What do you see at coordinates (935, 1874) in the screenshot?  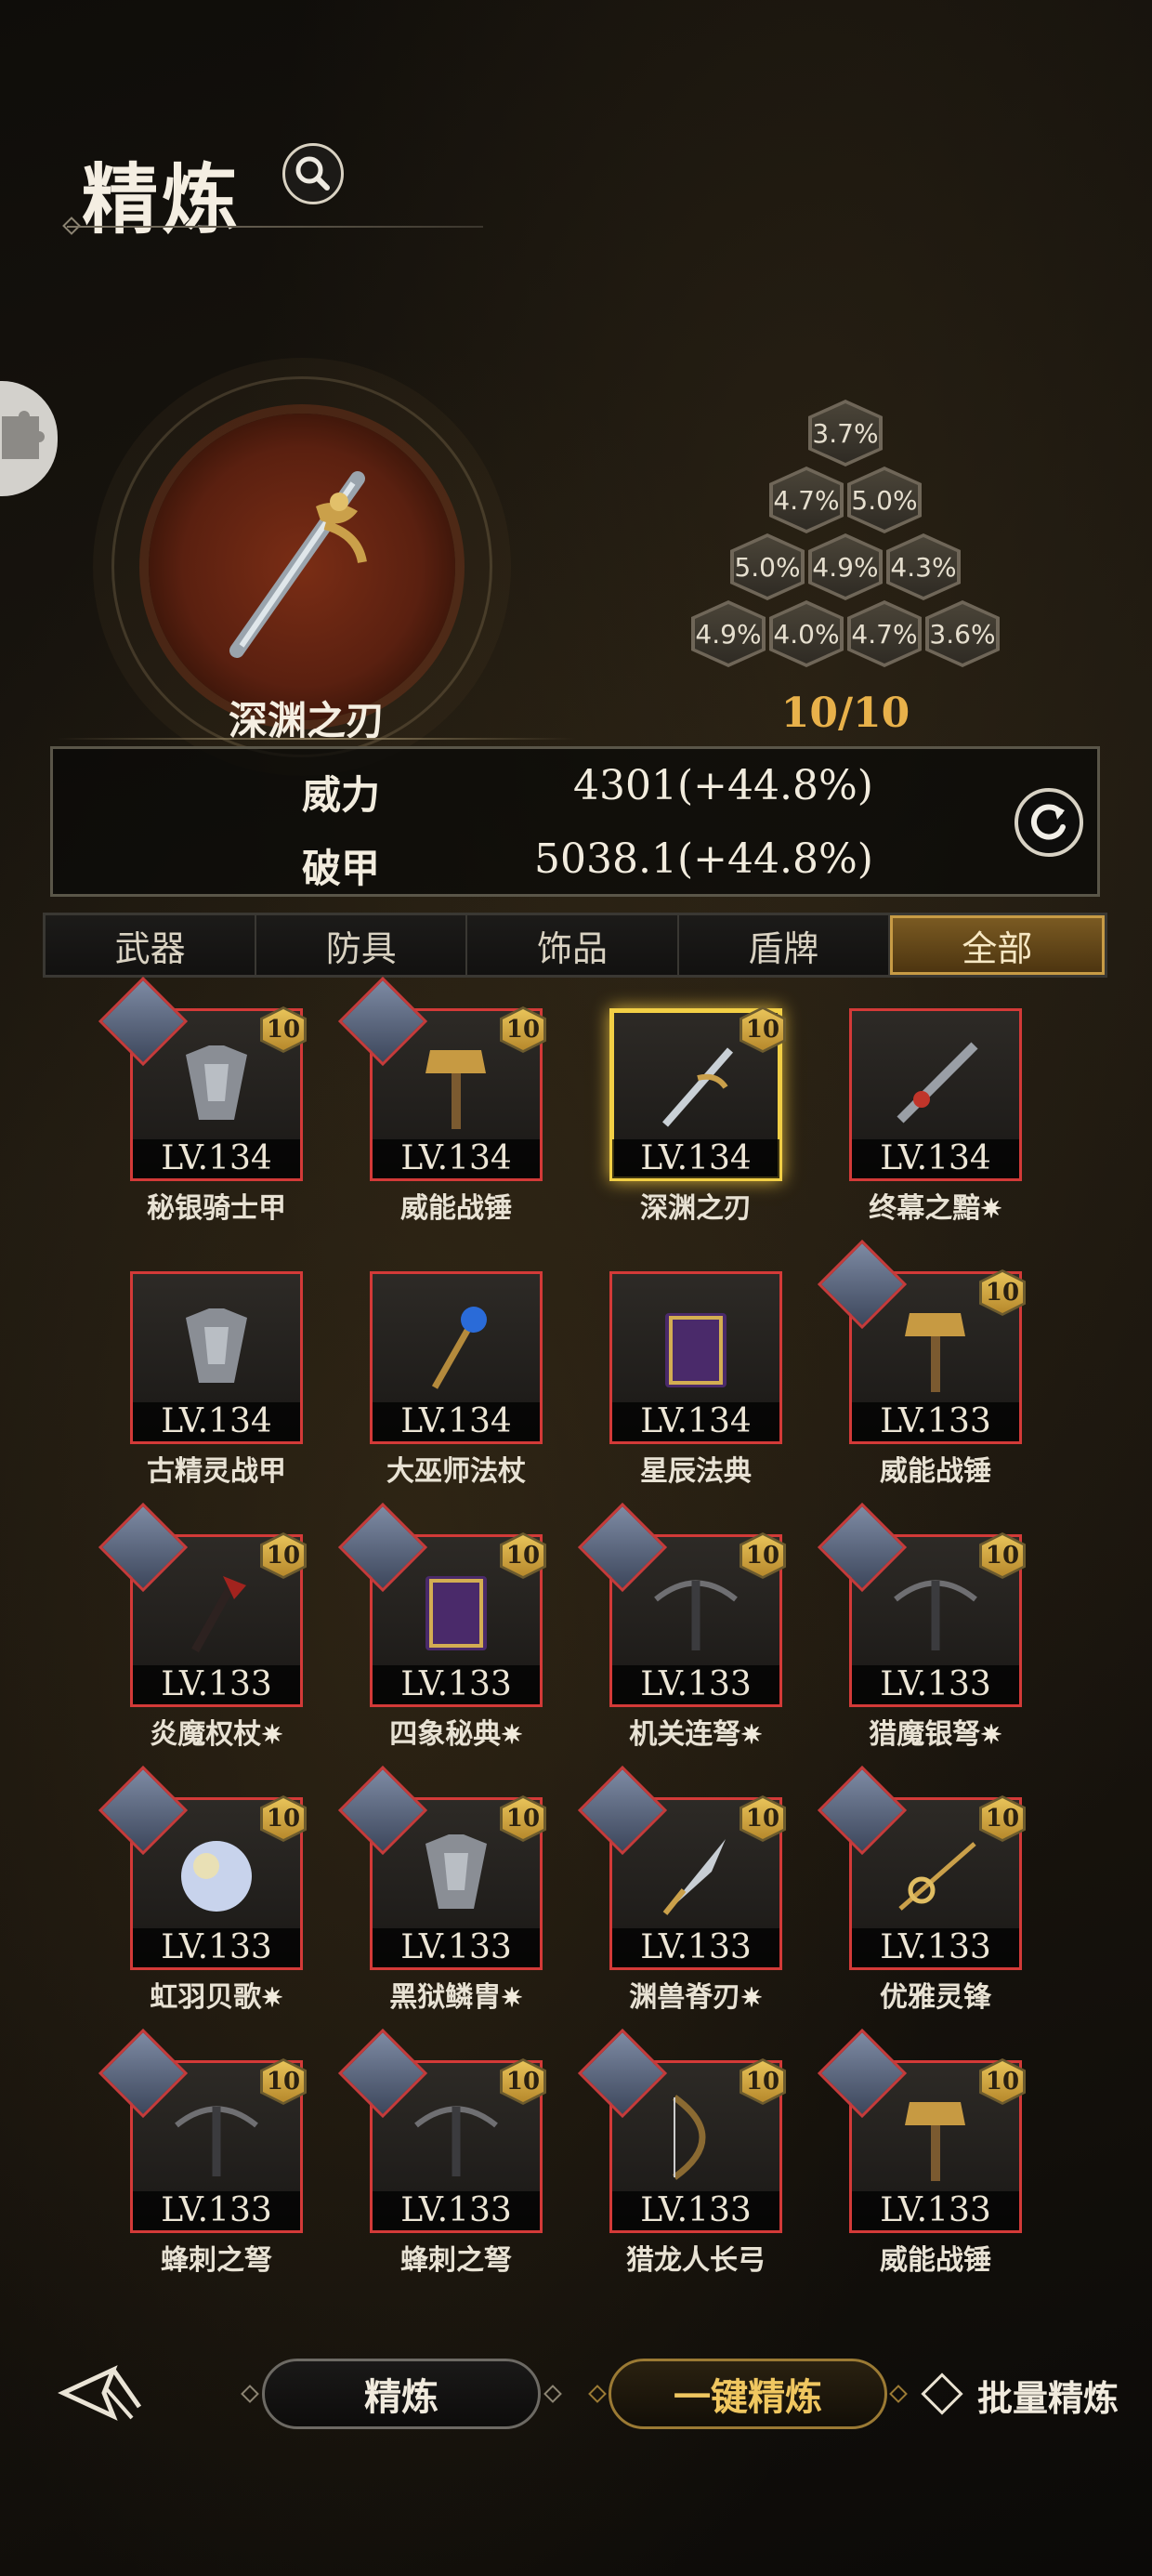 I see `rapier-icon` at bounding box center [935, 1874].